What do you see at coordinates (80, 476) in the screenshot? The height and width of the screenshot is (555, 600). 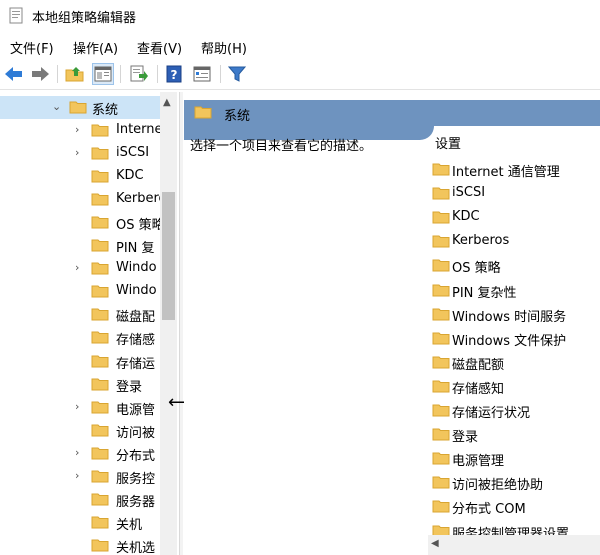 I see `tree-item: › 服务控` at bounding box center [80, 476].